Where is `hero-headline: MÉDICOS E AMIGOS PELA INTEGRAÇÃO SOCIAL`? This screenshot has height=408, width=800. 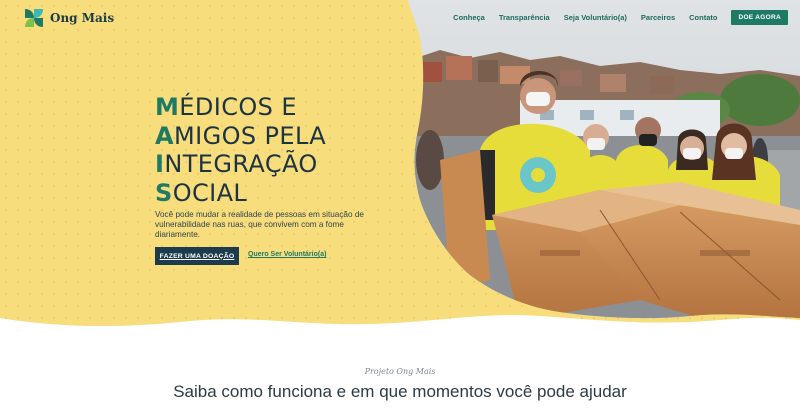 hero-headline: MÉDICOS E AMIGOS PELA INTEGRAÇÃO SOCIAL is located at coordinates (240, 150).